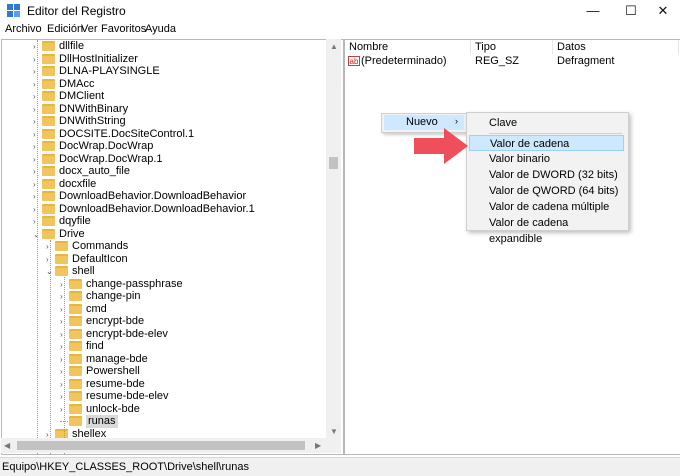  I want to click on tree-node: › DownloadBehavior.DownloadBehavior, so click(164, 196).